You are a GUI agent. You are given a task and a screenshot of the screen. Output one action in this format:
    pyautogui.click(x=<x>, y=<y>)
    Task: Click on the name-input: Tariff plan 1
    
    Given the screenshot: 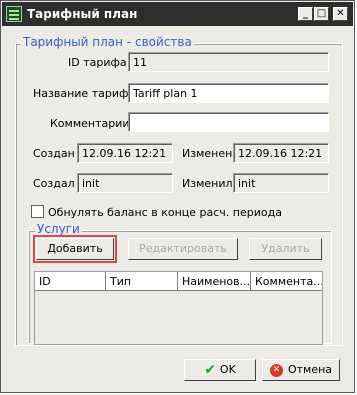 What is the action you would take?
    pyautogui.click(x=228, y=93)
    